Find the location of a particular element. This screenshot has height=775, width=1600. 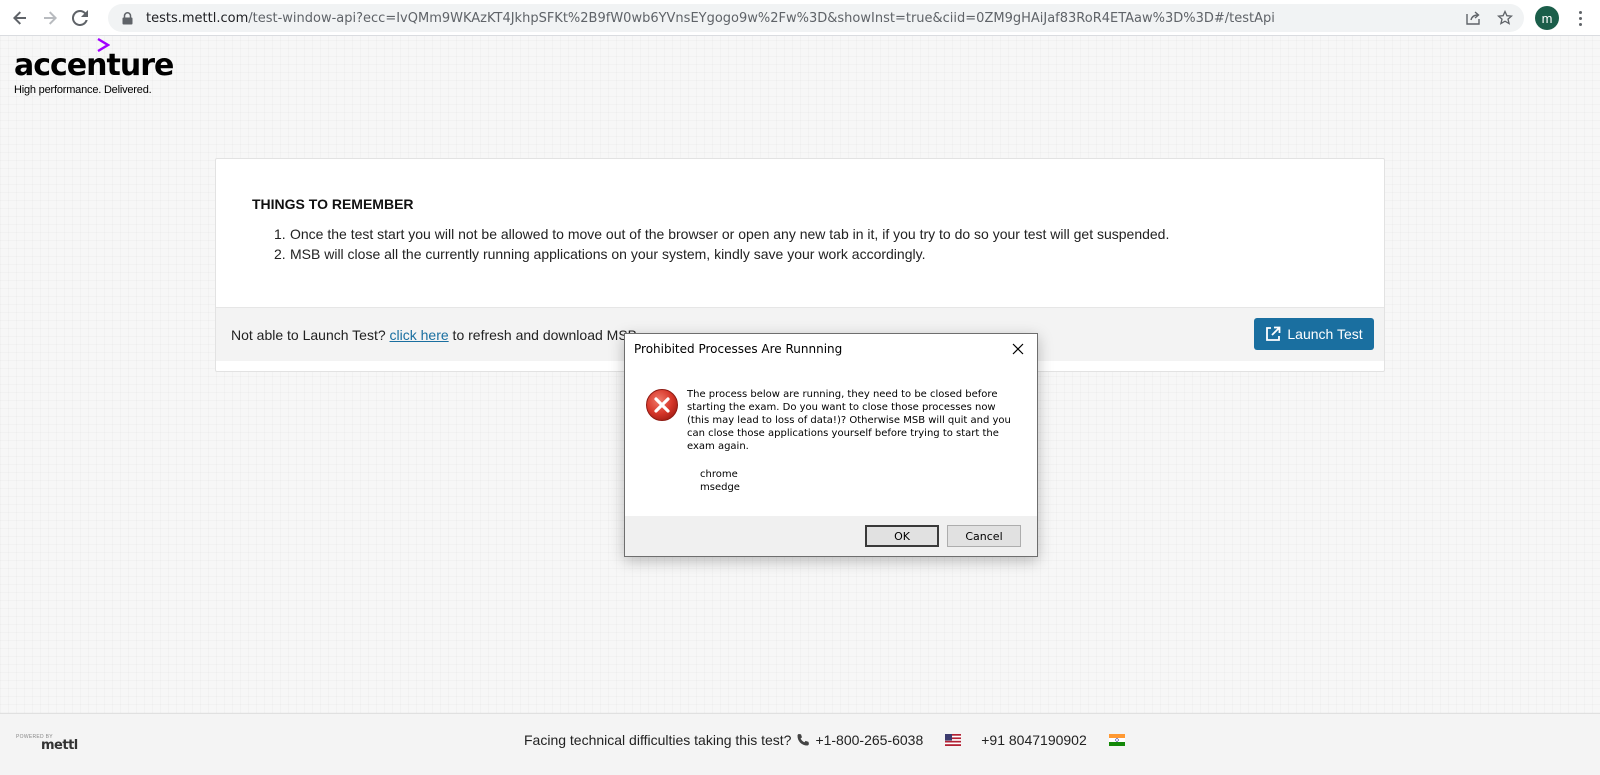

accenture-logo: accenture High performance. Delivered. is located at coordinates (94, 68).